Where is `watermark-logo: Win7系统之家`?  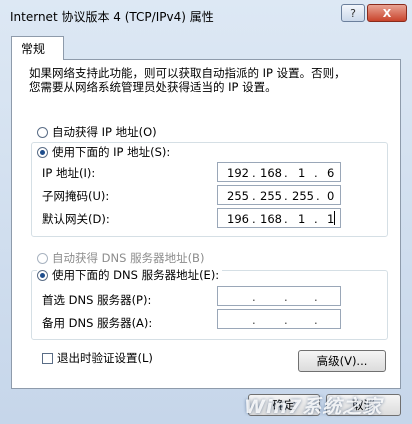 watermark-logo: Win7系统之家 is located at coordinates (313, 407).